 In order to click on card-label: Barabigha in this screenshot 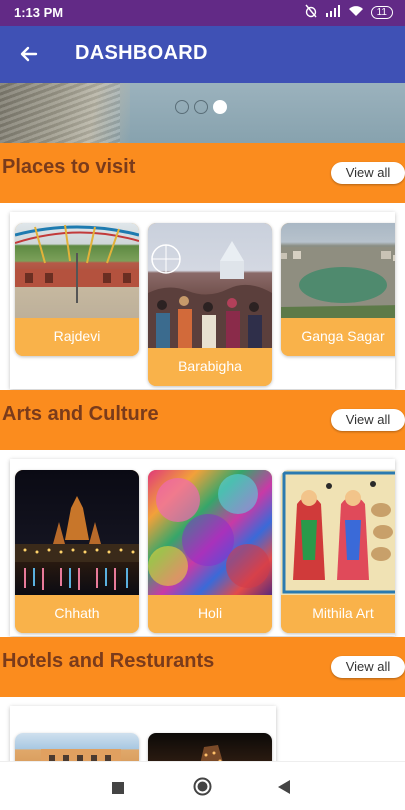, I will do `click(210, 367)`.